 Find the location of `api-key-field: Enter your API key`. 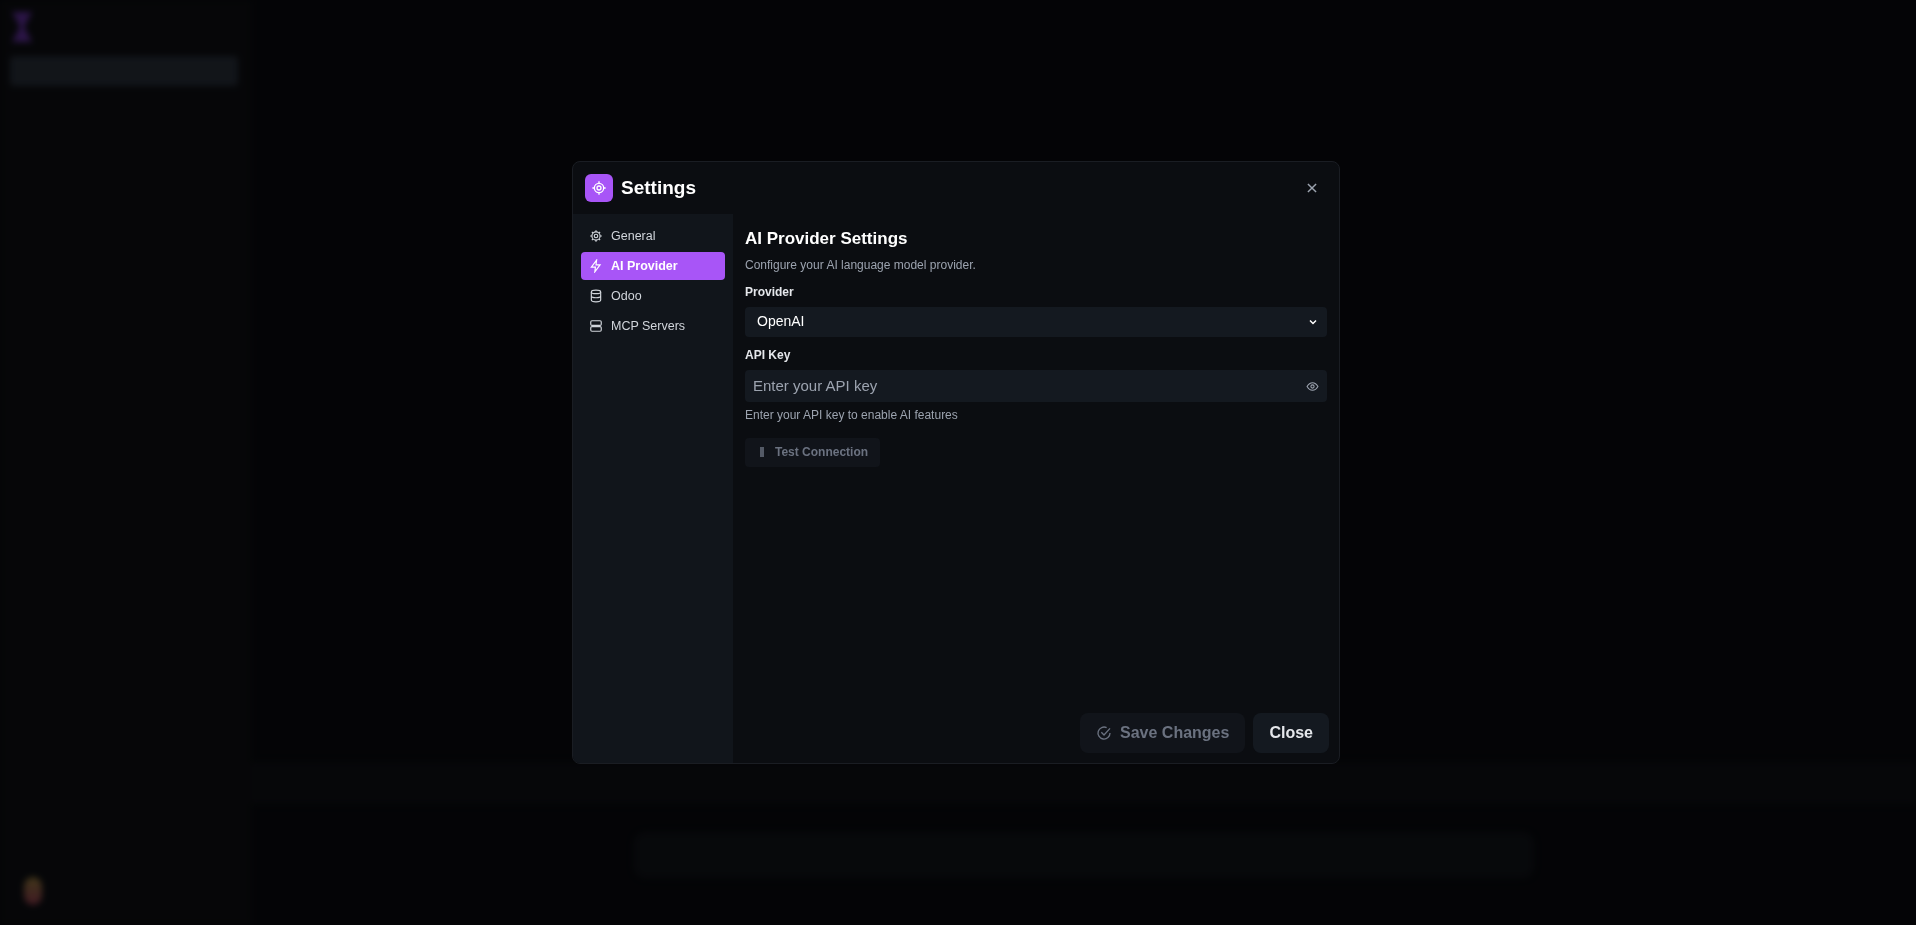

api-key-field: Enter your API key is located at coordinates (1036, 385).